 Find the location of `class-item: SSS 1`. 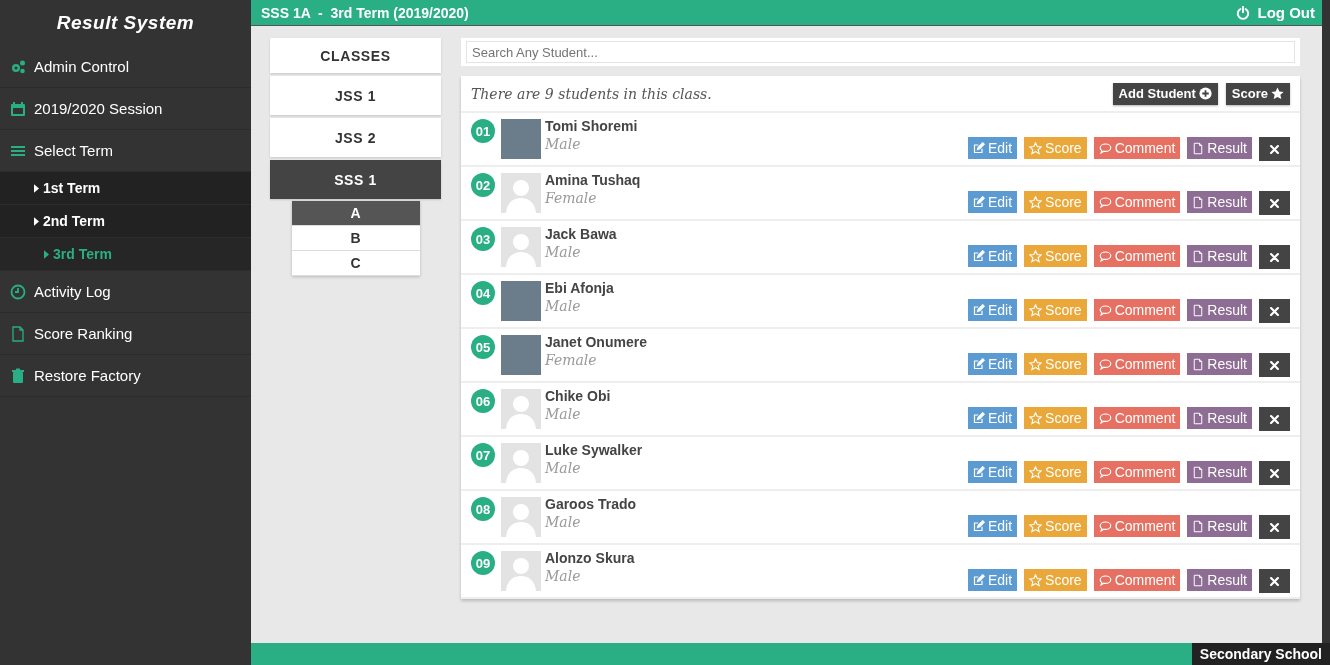

class-item: SSS 1 is located at coordinates (355, 179).